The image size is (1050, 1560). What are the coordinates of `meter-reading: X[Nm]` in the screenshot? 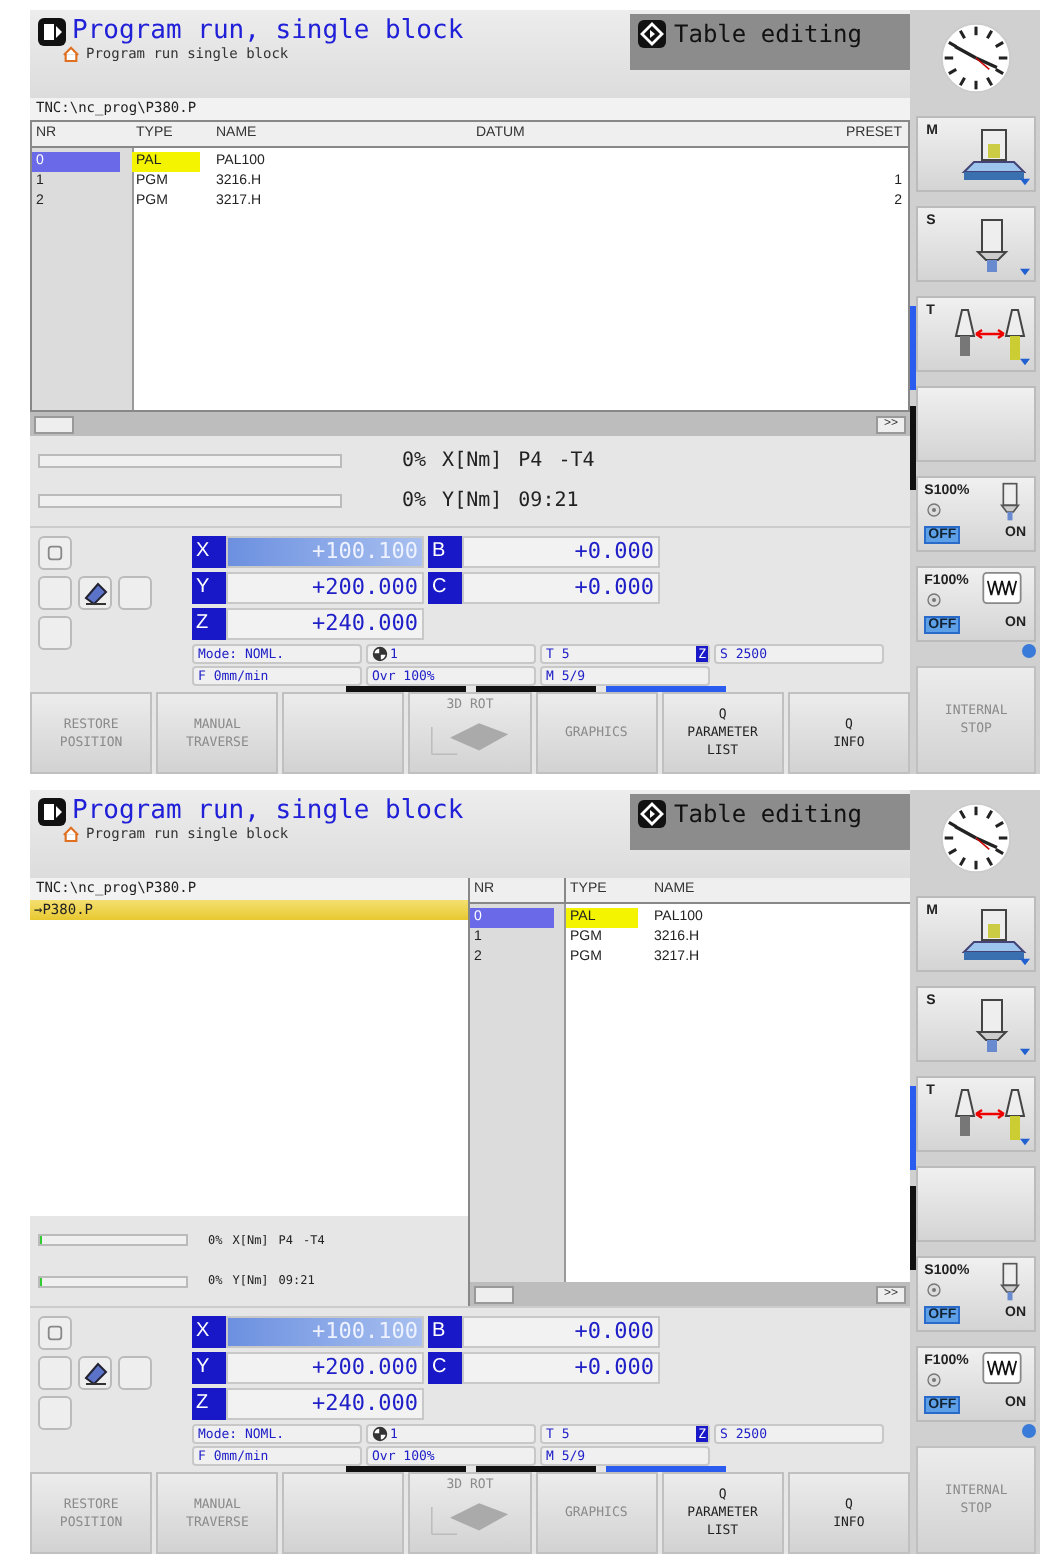 It's located at (472, 460).